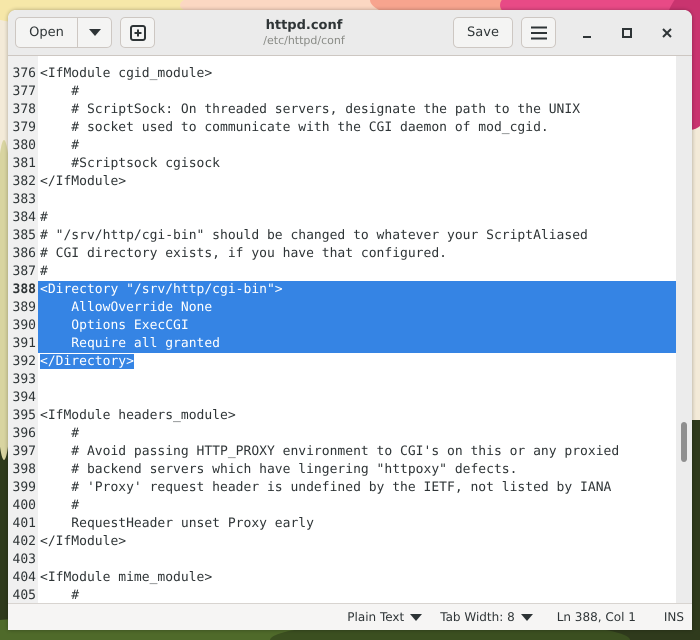 The image size is (700, 640). I want to click on code-line: <Directory "/srv/http/cgi-bin">, so click(161, 289).